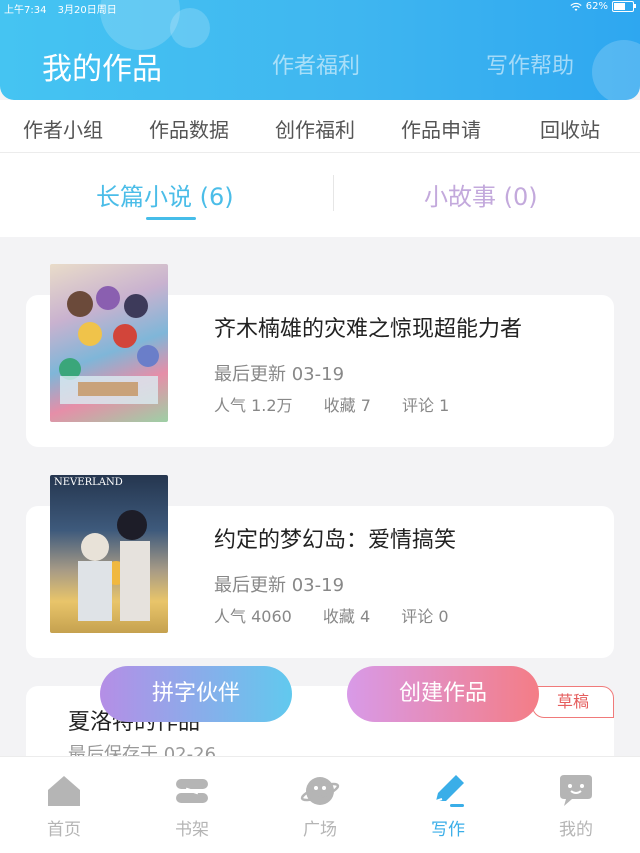  I want to click on nav-square: 广场, so click(320, 805).